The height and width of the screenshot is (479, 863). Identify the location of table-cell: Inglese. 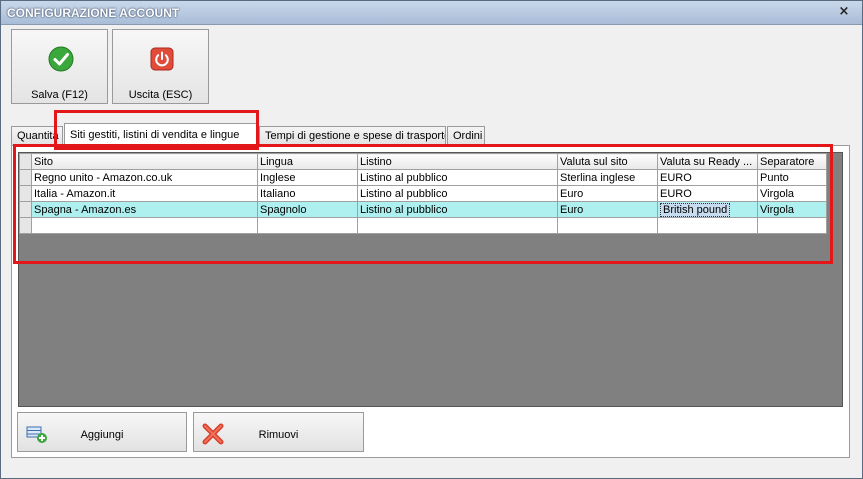
(307, 177).